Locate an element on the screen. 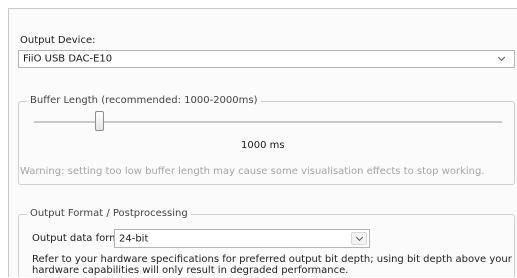 This screenshot has height=278, width=517. output-device-value: FiiO USB DAC-E10 is located at coordinates (68, 59).